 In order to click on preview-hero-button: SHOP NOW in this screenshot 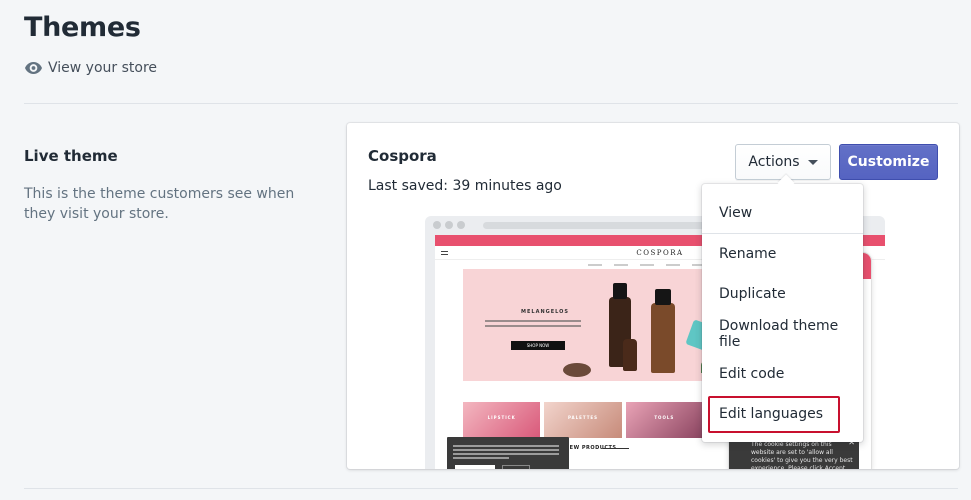, I will do `click(538, 345)`.